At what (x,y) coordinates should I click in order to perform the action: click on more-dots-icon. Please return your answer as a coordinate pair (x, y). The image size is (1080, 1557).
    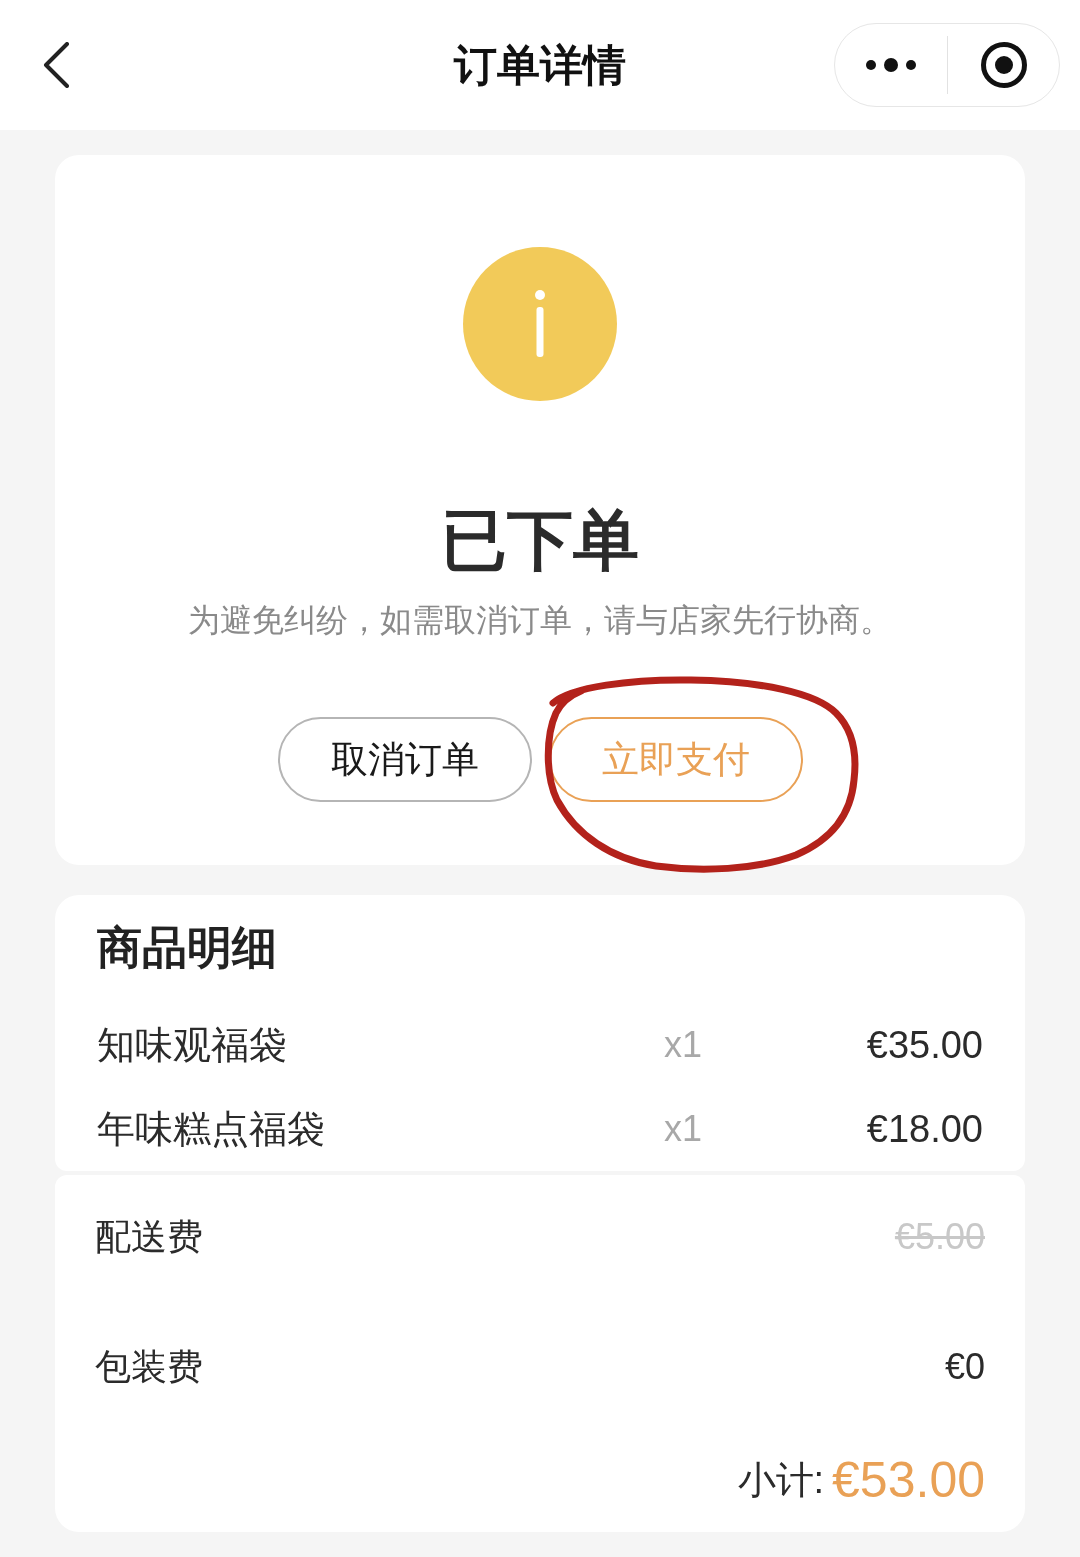
    Looking at the image, I should click on (891, 65).